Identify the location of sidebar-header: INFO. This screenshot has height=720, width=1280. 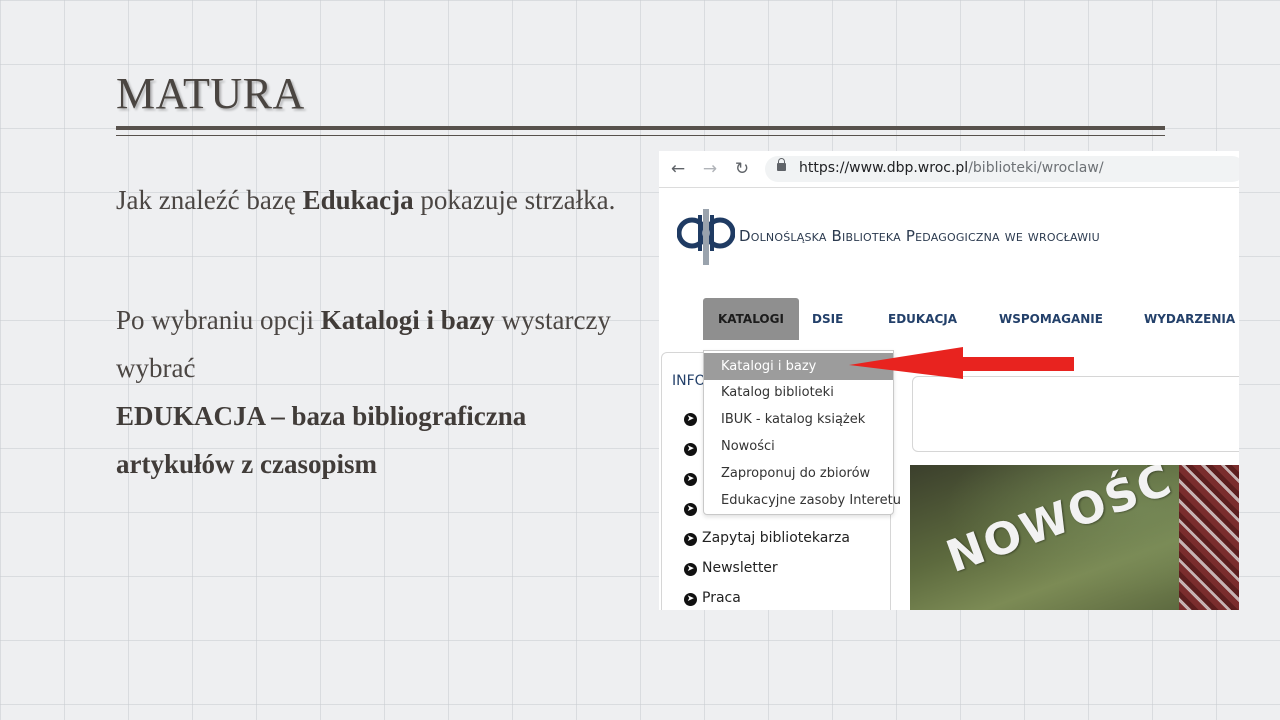
(689, 381).